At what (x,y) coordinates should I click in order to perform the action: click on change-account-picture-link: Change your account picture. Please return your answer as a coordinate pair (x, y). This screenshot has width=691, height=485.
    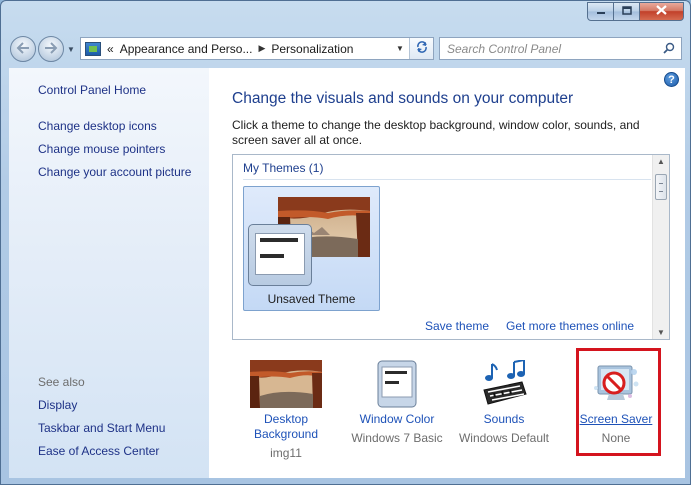
    Looking at the image, I should click on (114, 172).